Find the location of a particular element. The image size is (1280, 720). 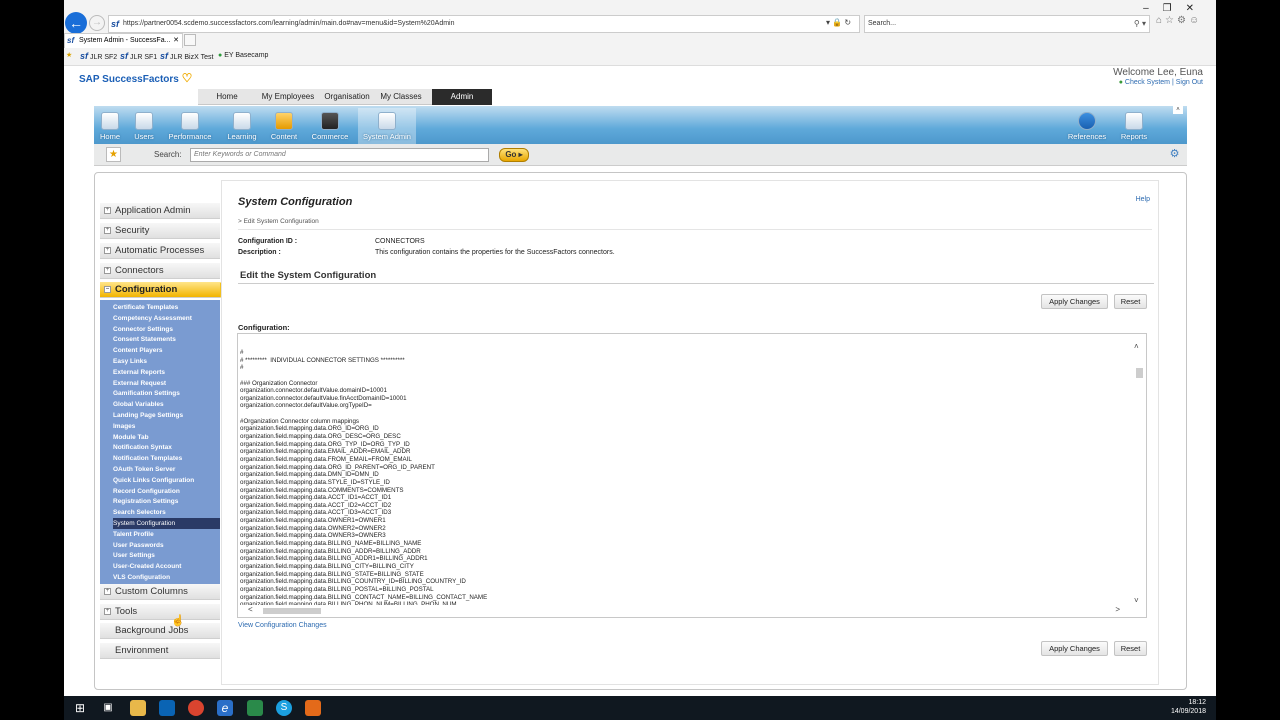

scroll-down-icon: ˅ is located at coordinates (1136, 600).